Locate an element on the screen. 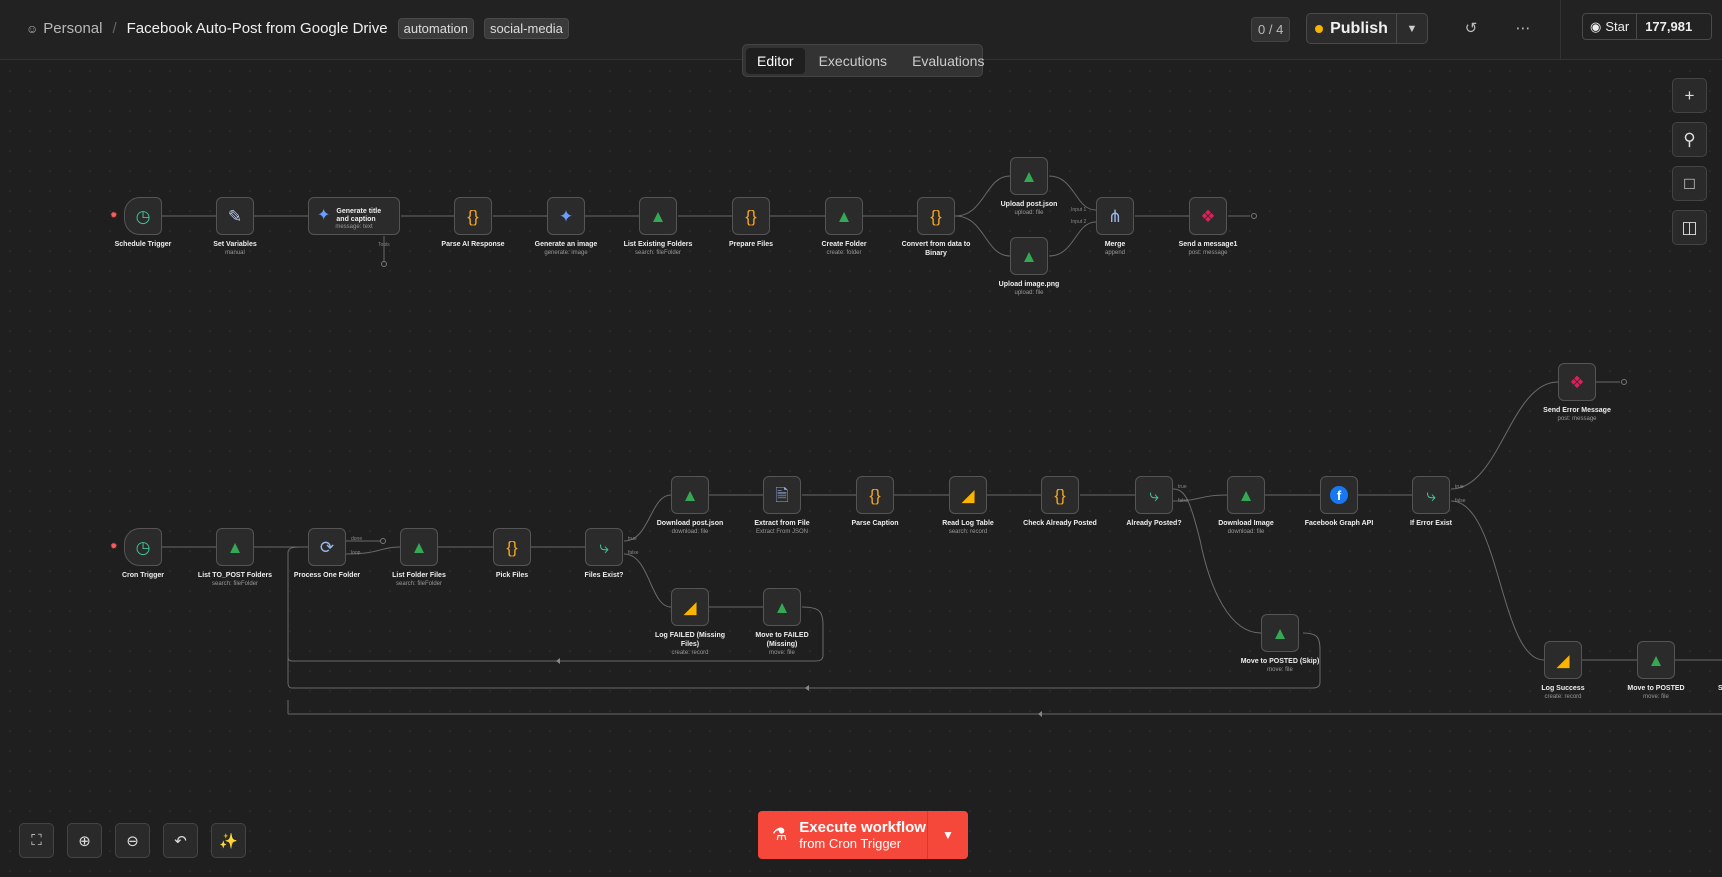  chevron-down-icon: ▼ is located at coordinates (948, 835).